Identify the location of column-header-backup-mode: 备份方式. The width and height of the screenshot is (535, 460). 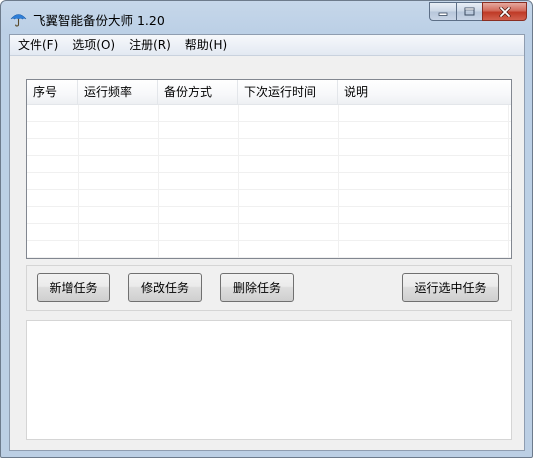
(198, 92).